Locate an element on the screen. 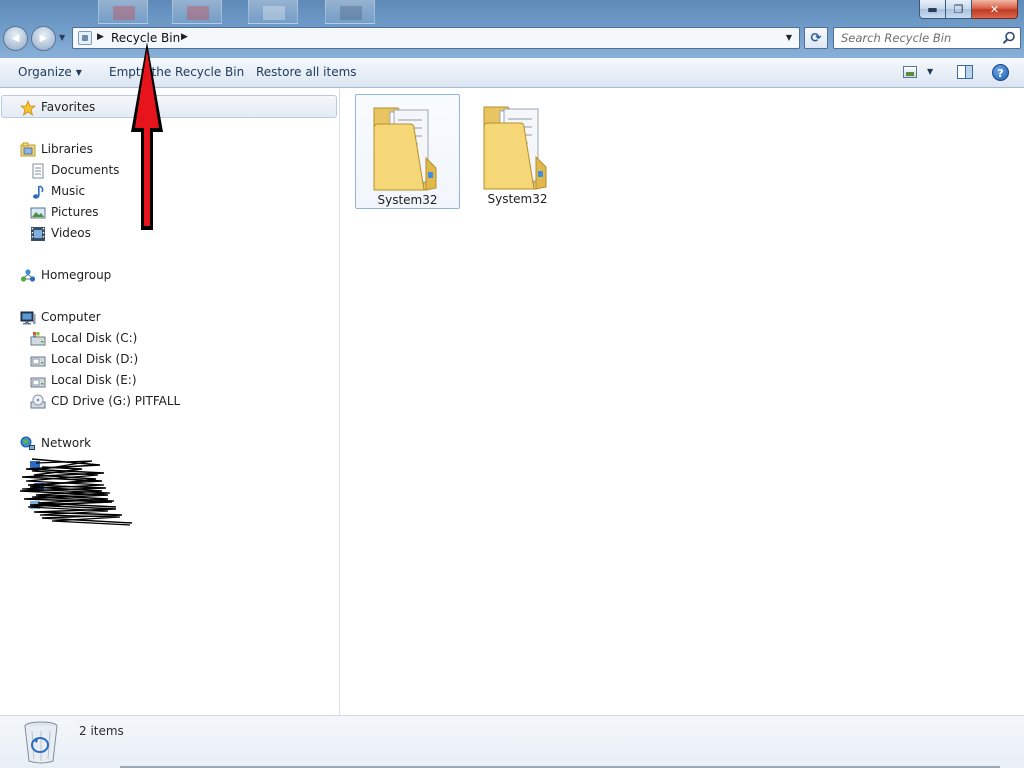  item-count: 2 items is located at coordinates (101, 731).